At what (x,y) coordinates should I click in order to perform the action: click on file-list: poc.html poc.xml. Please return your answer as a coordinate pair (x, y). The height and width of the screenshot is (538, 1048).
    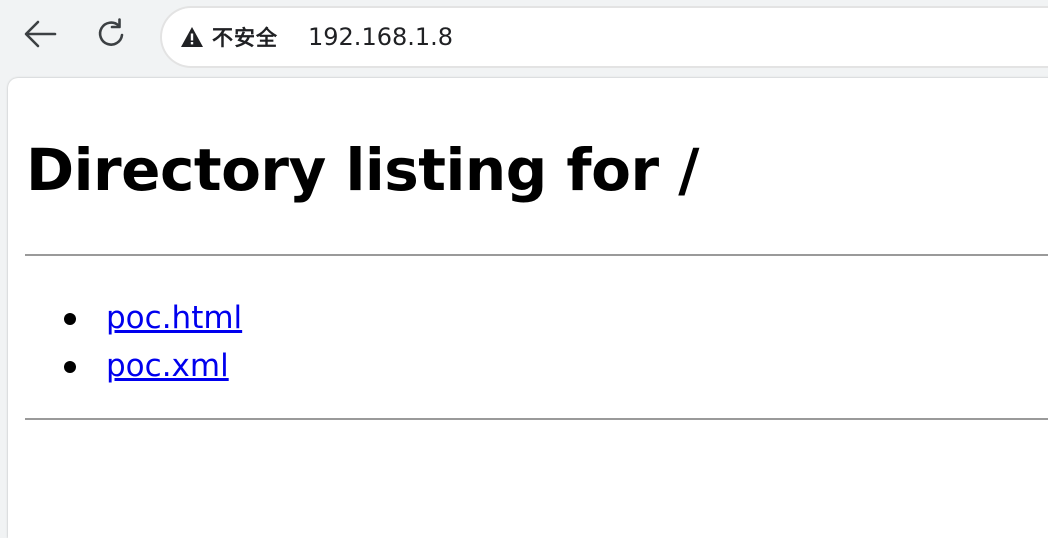
    Looking at the image, I should click on (153, 342).